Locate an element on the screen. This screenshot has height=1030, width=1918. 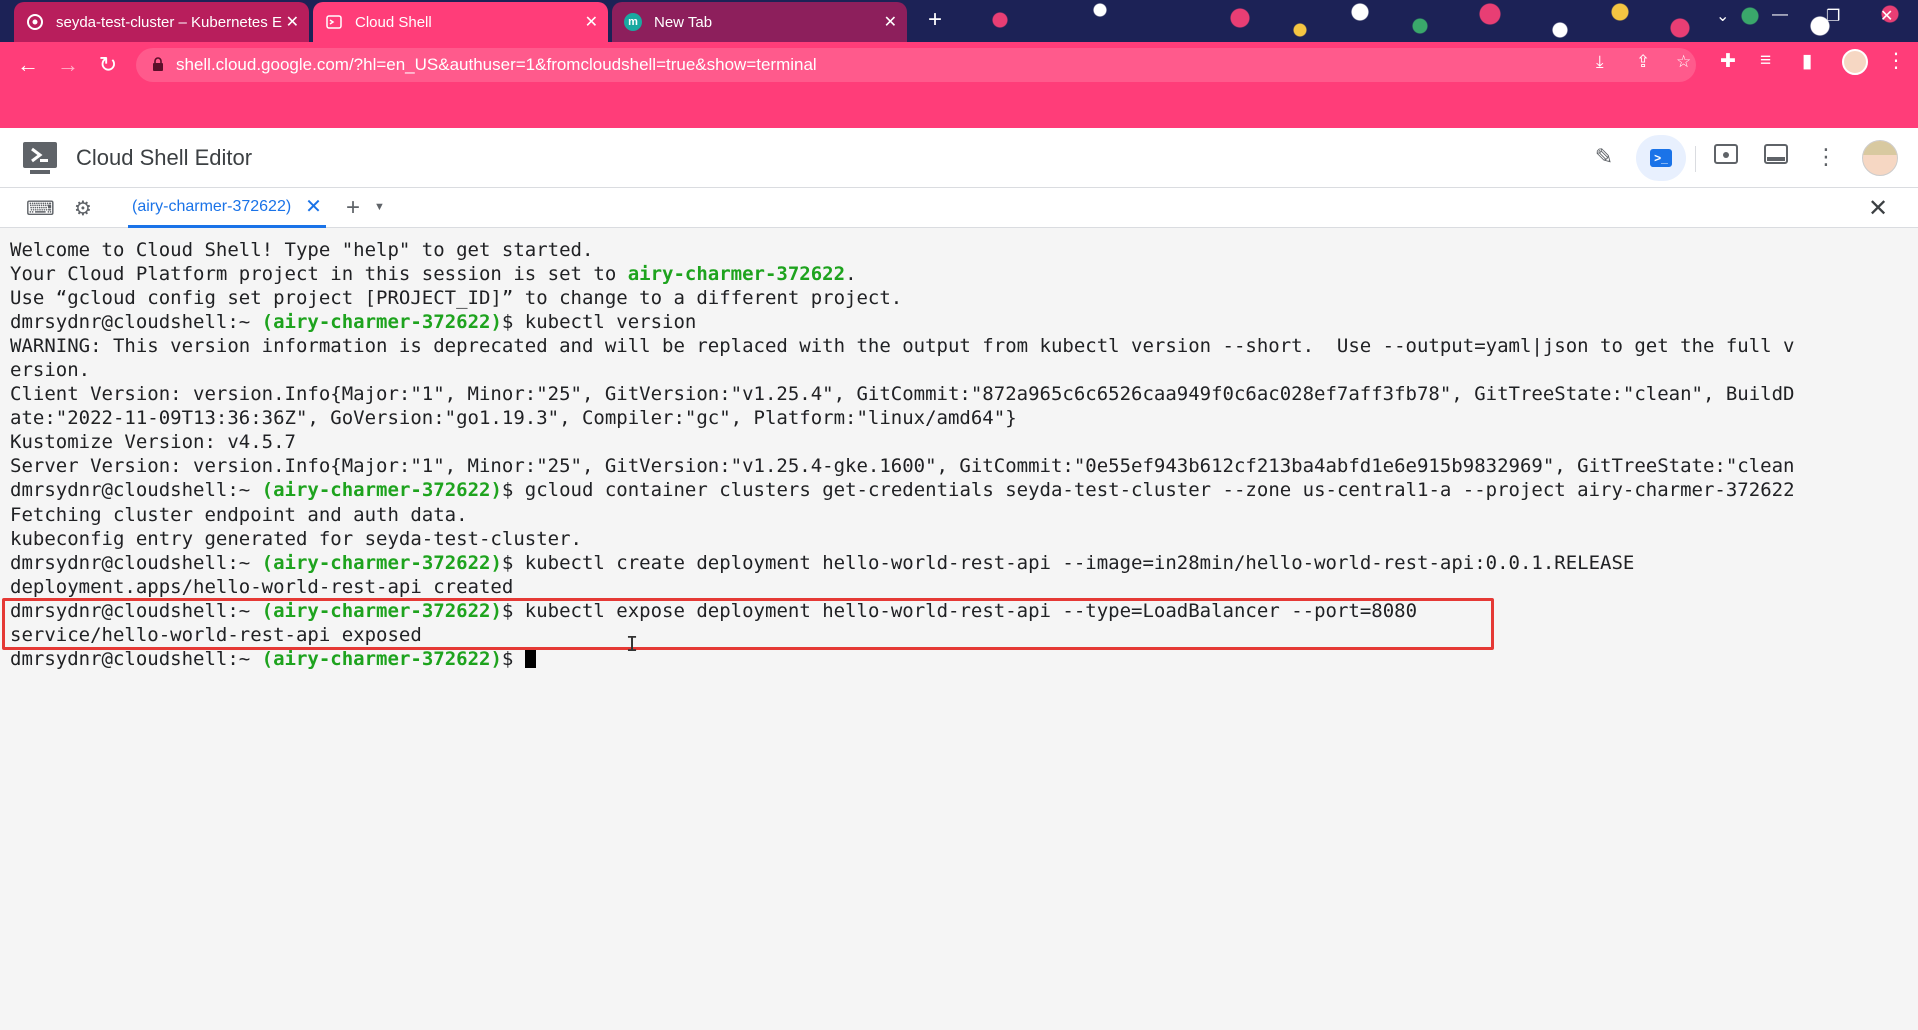
back-arrow-icon: ← is located at coordinates (28, 66).